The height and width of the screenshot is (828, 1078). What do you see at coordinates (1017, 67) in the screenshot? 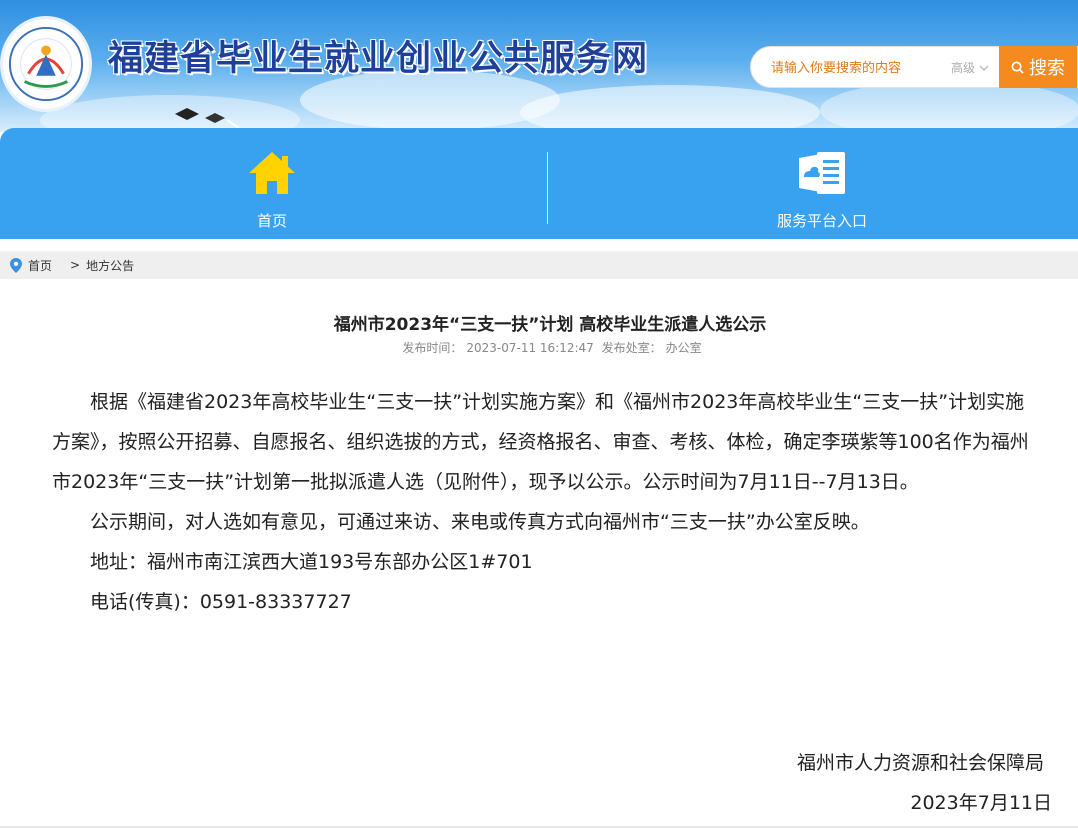
I see `search-icon` at bounding box center [1017, 67].